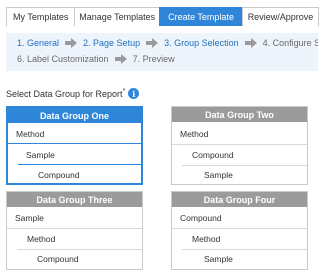  I want to click on data-group-title: Data Group Four, so click(239, 199).